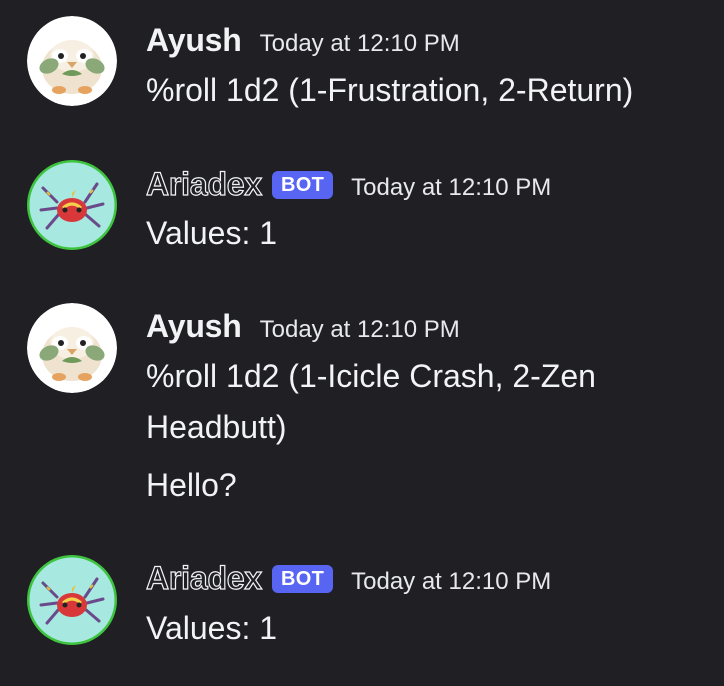  What do you see at coordinates (191, 485) in the screenshot?
I see `message-text: Hello?` at bounding box center [191, 485].